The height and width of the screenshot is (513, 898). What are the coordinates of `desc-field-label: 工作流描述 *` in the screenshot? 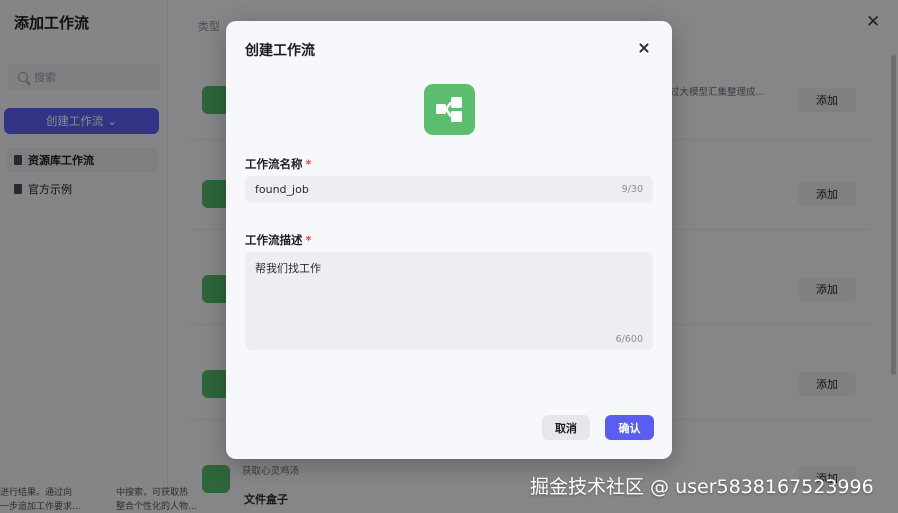 It's located at (278, 240).